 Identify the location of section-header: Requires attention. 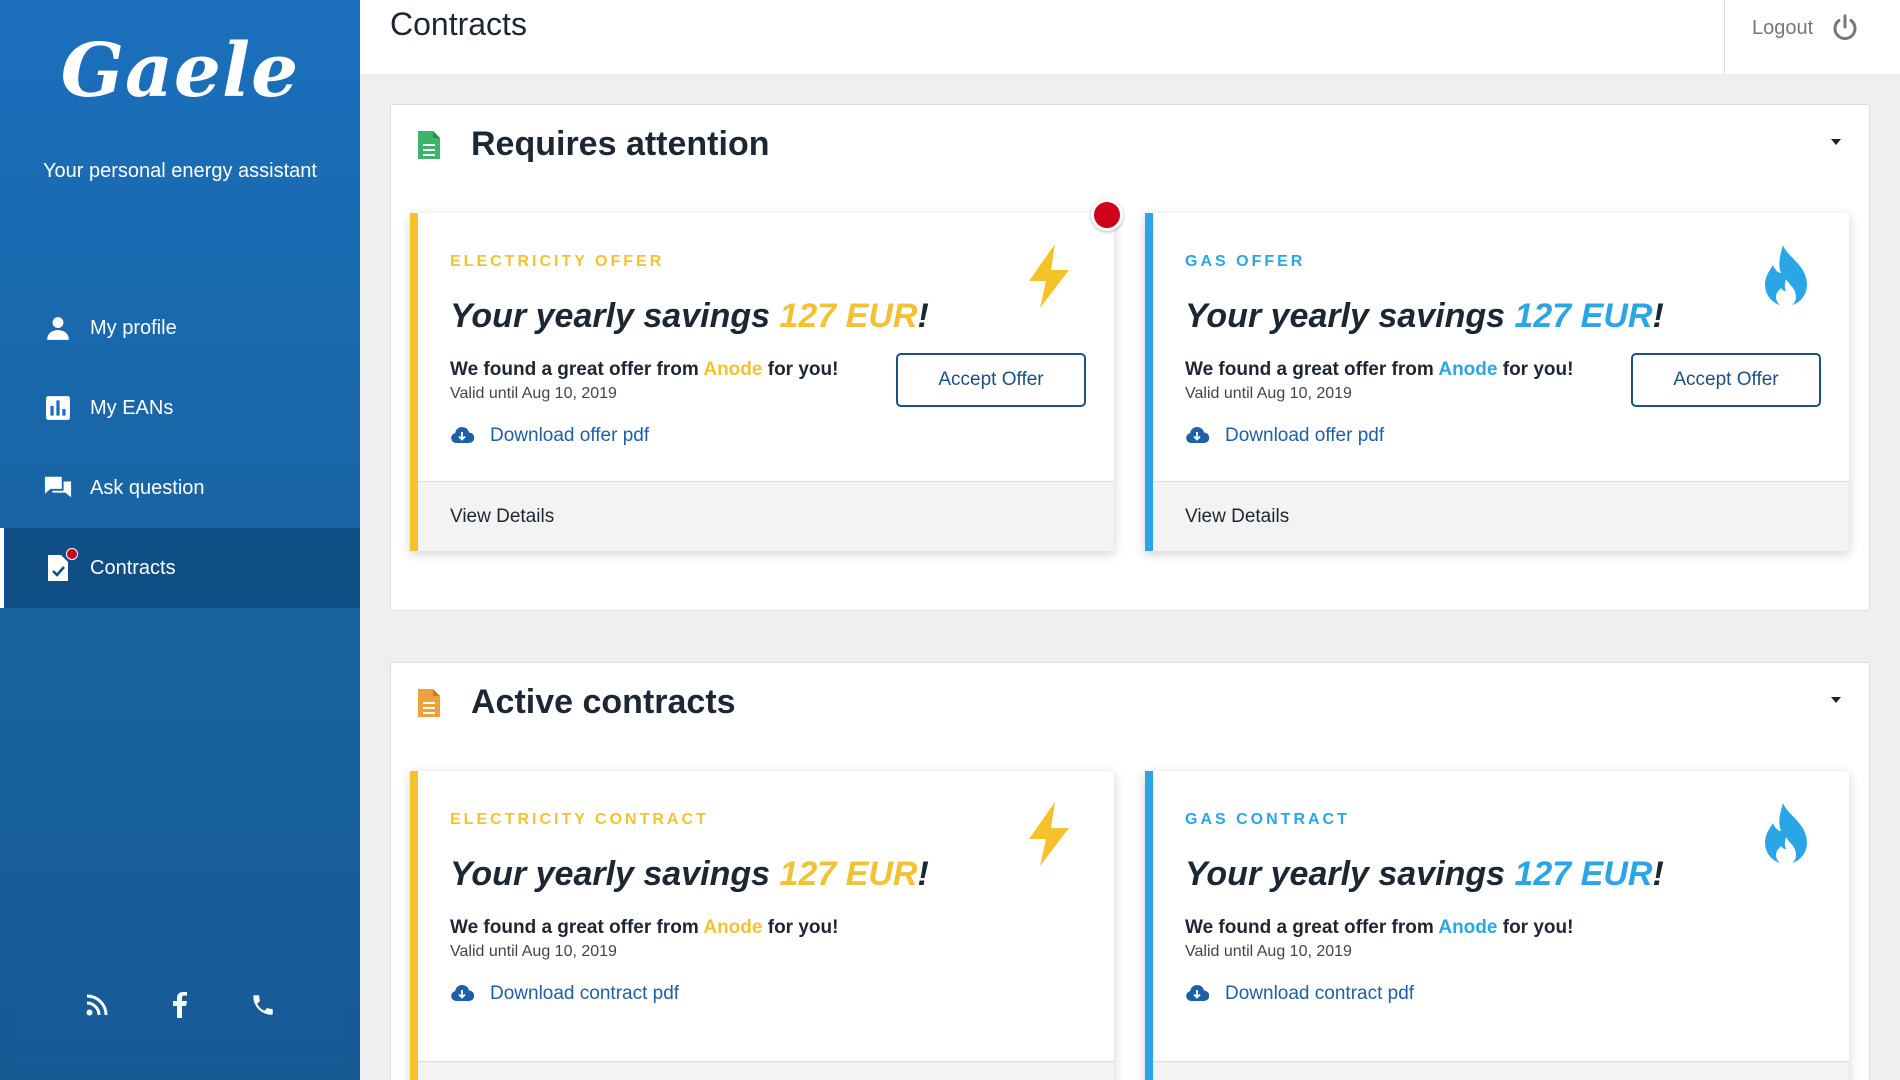
(593, 144).